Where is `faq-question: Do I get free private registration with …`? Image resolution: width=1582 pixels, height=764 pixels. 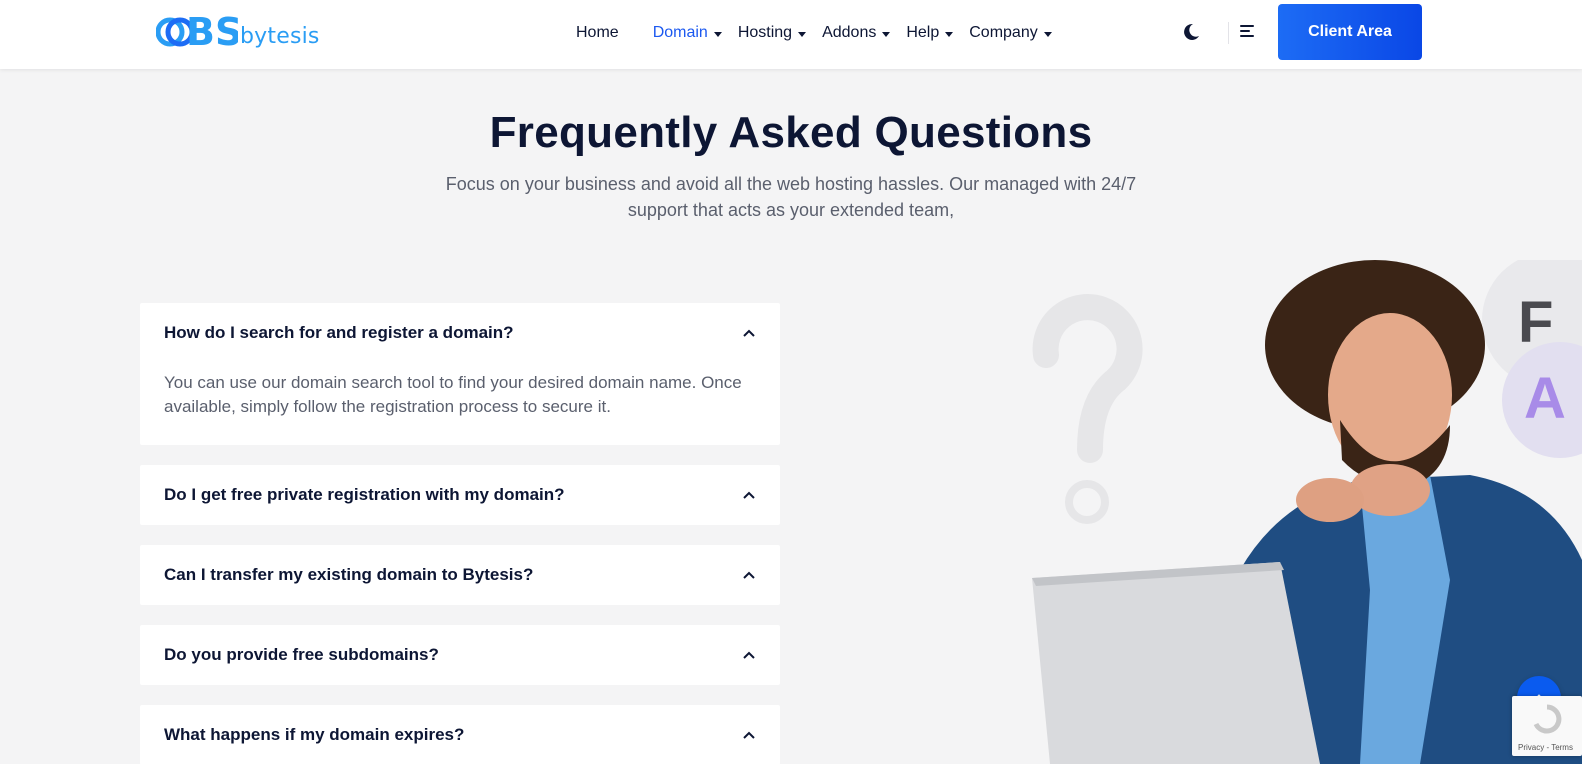
faq-question: Do I get free private registration with … is located at coordinates (364, 494).